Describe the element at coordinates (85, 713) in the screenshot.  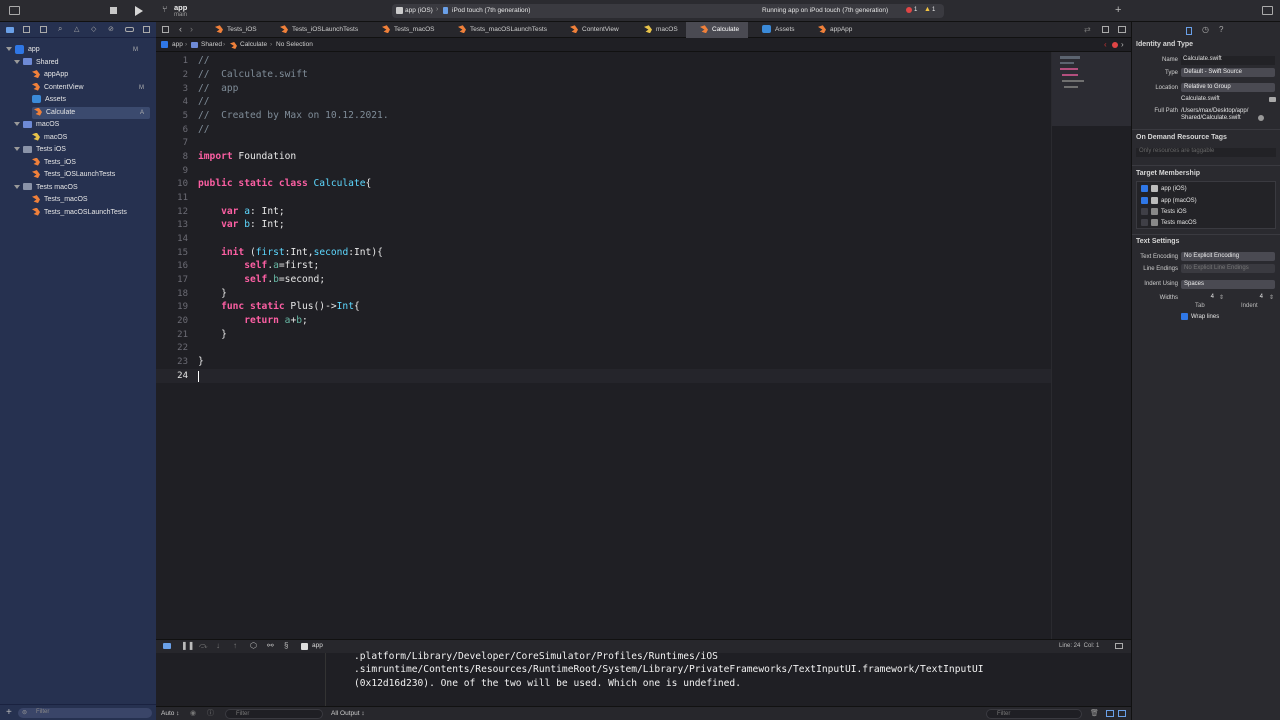
I see `navigator-filter-input: ⊜ Filter` at that location.